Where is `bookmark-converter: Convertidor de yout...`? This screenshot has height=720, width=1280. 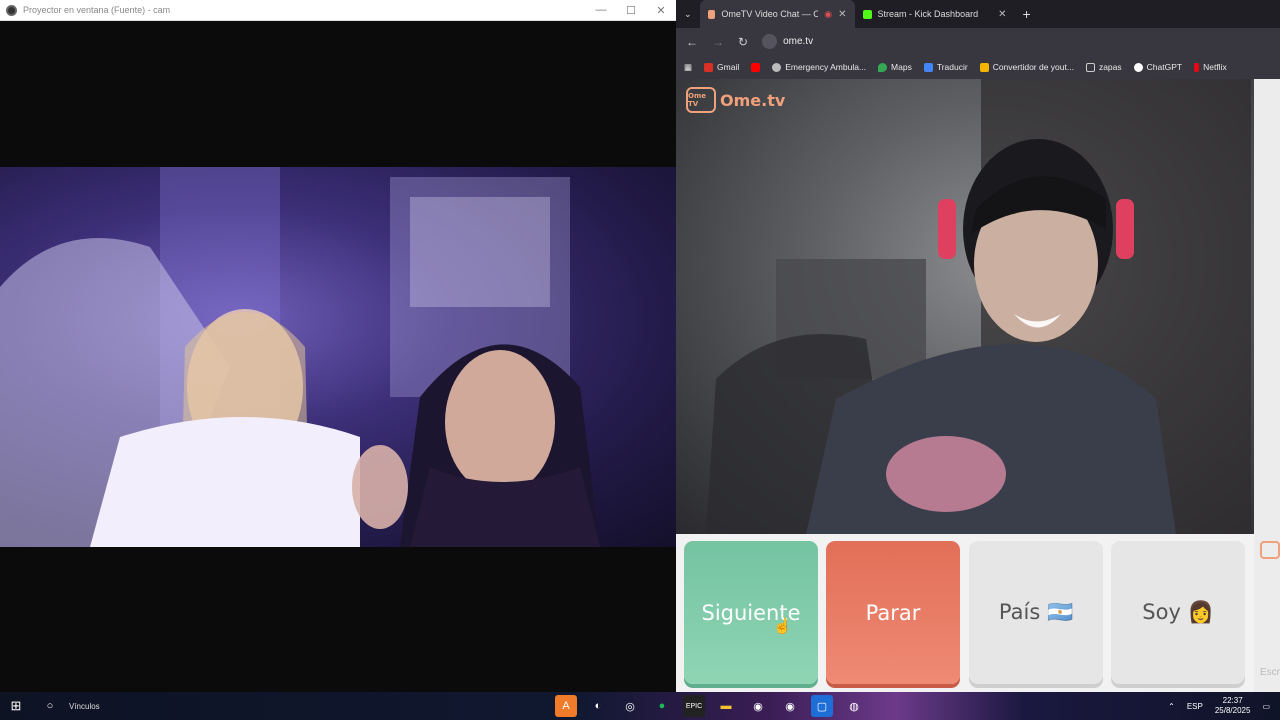 bookmark-converter: Convertidor de yout... is located at coordinates (1026, 67).